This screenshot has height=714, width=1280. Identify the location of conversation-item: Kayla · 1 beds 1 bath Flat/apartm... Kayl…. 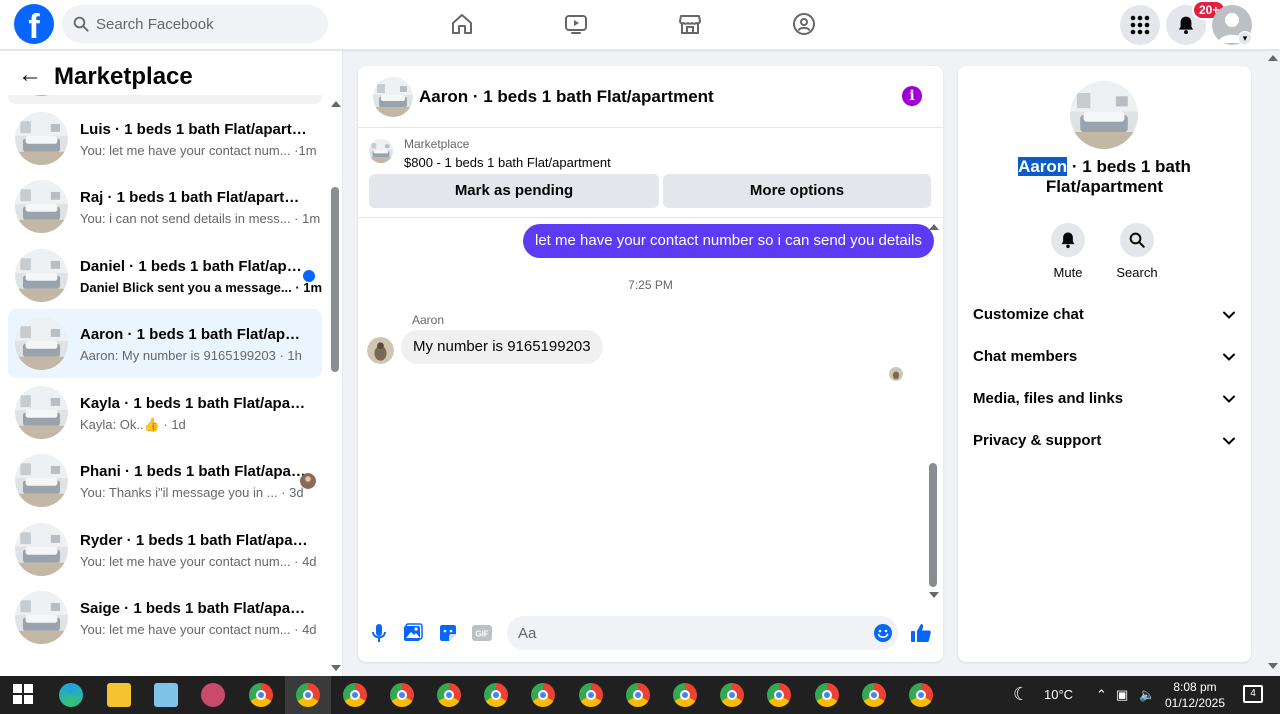
(165, 412).